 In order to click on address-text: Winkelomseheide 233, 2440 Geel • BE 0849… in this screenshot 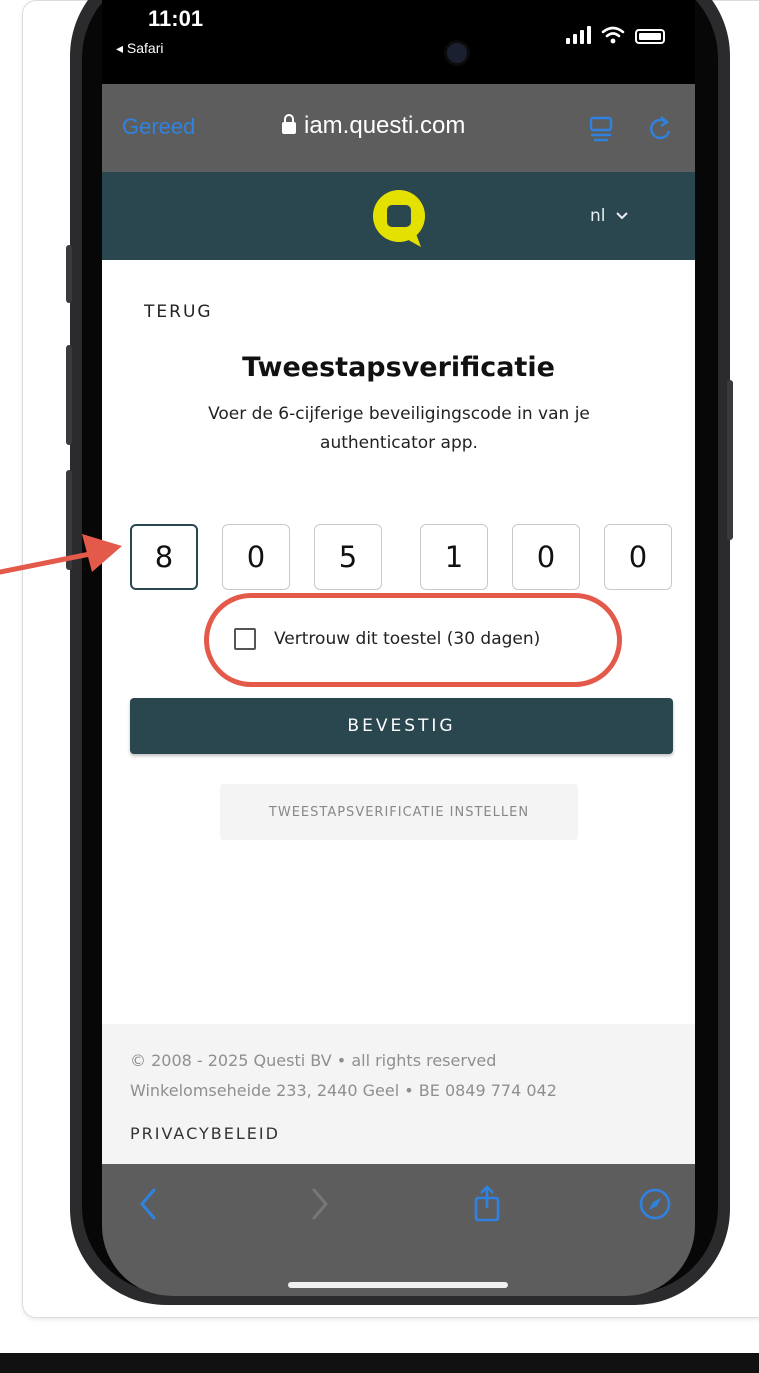, I will do `click(343, 1090)`.